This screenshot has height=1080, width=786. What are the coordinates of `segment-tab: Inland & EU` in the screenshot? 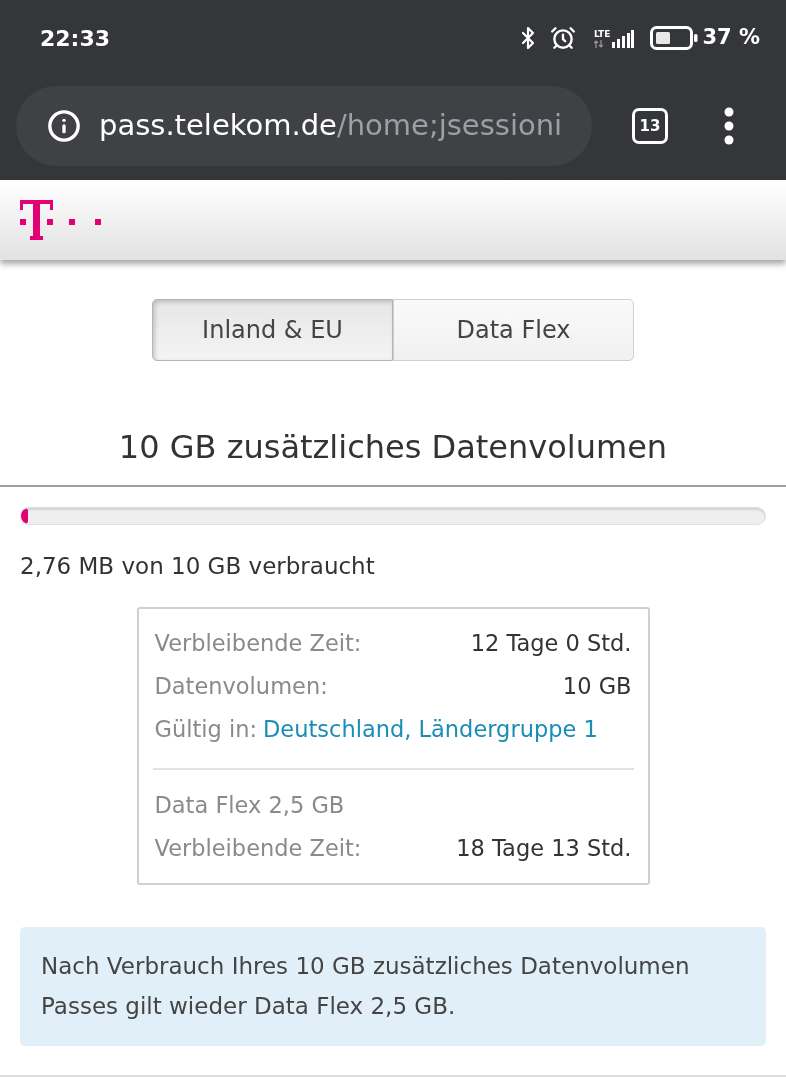 It's located at (272, 330).